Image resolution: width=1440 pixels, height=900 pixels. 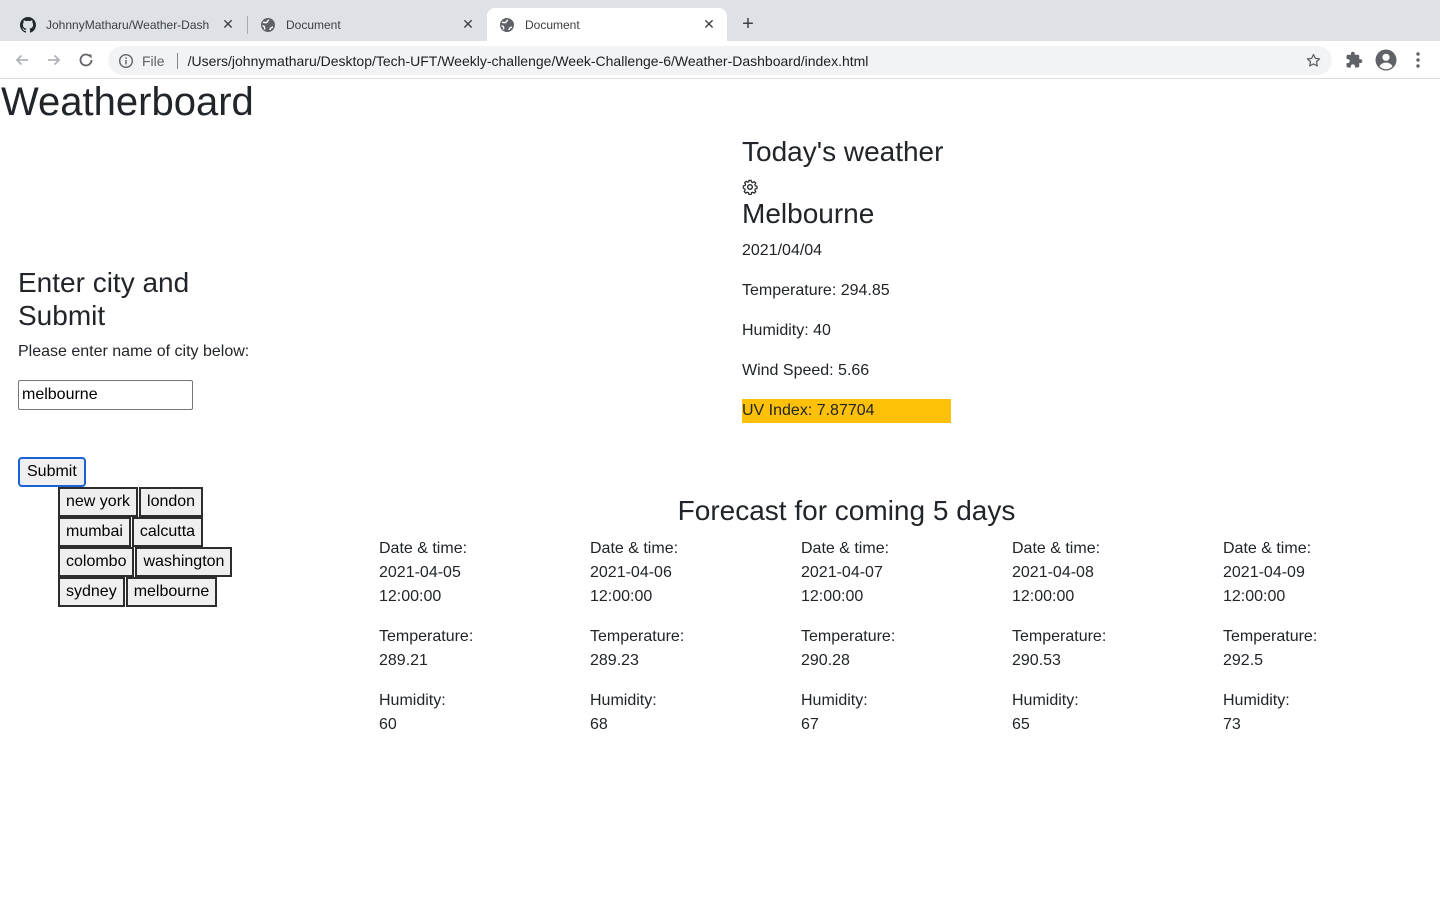 What do you see at coordinates (403, 660) in the screenshot?
I see `forecast-temperature: 289.21` at bounding box center [403, 660].